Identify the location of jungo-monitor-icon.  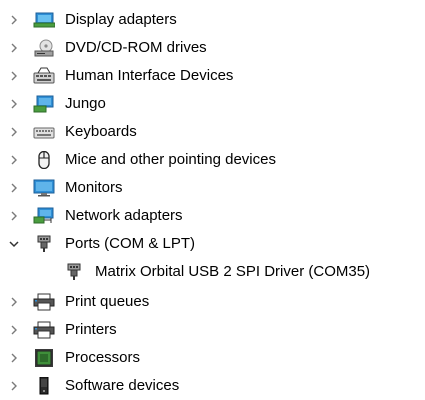
(43, 104).